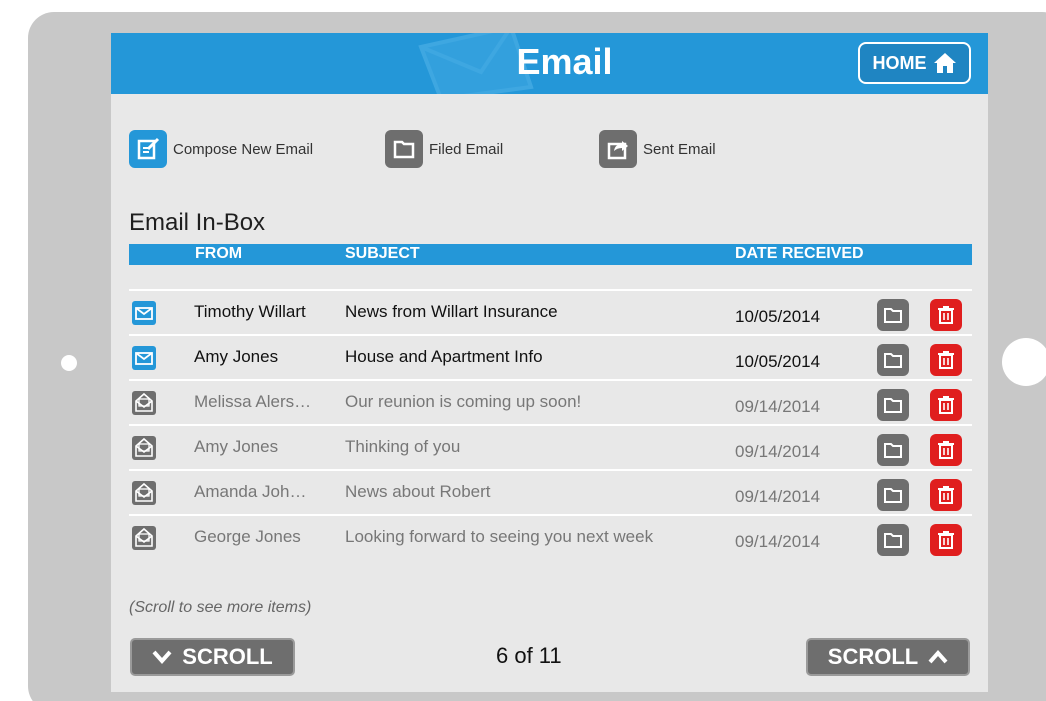  Describe the element at coordinates (466, 149) in the screenshot. I see `filed-email-label: Filed Email` at that location.